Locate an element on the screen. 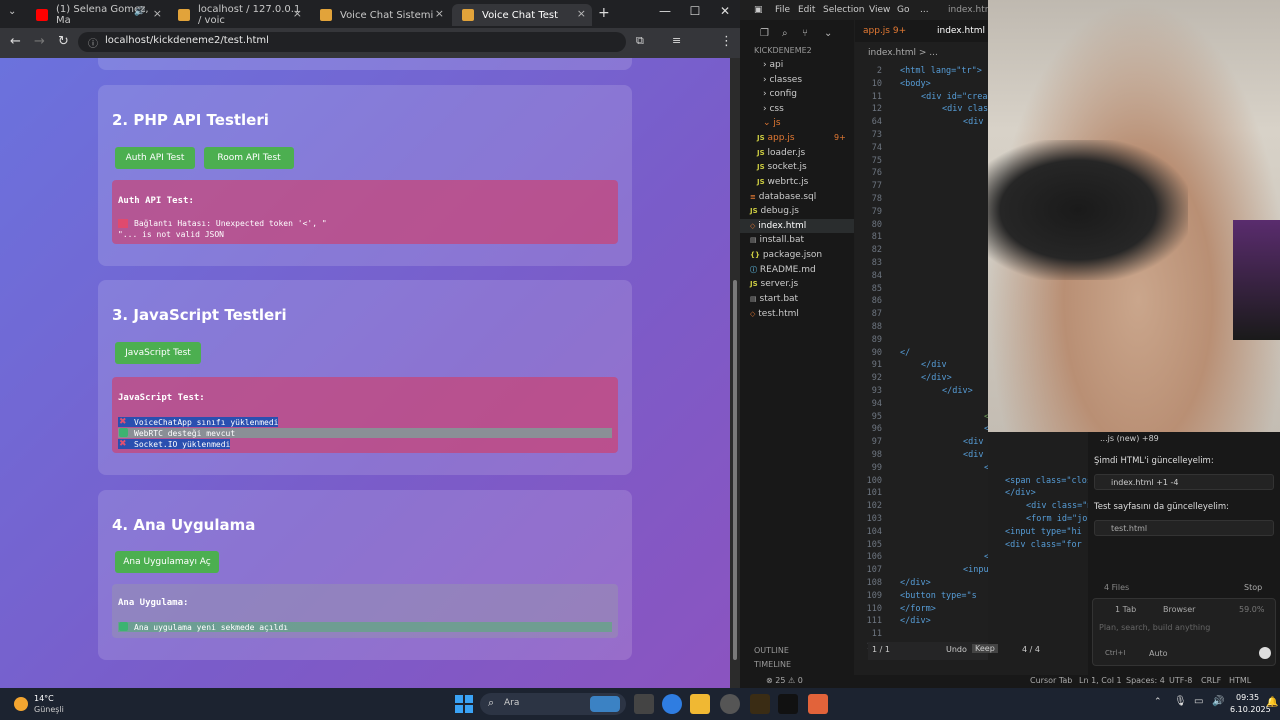 The height and width of the screenshot is (720, 1280). file-readme-md: ⓘ README.md is located at coordinates (783, 270).